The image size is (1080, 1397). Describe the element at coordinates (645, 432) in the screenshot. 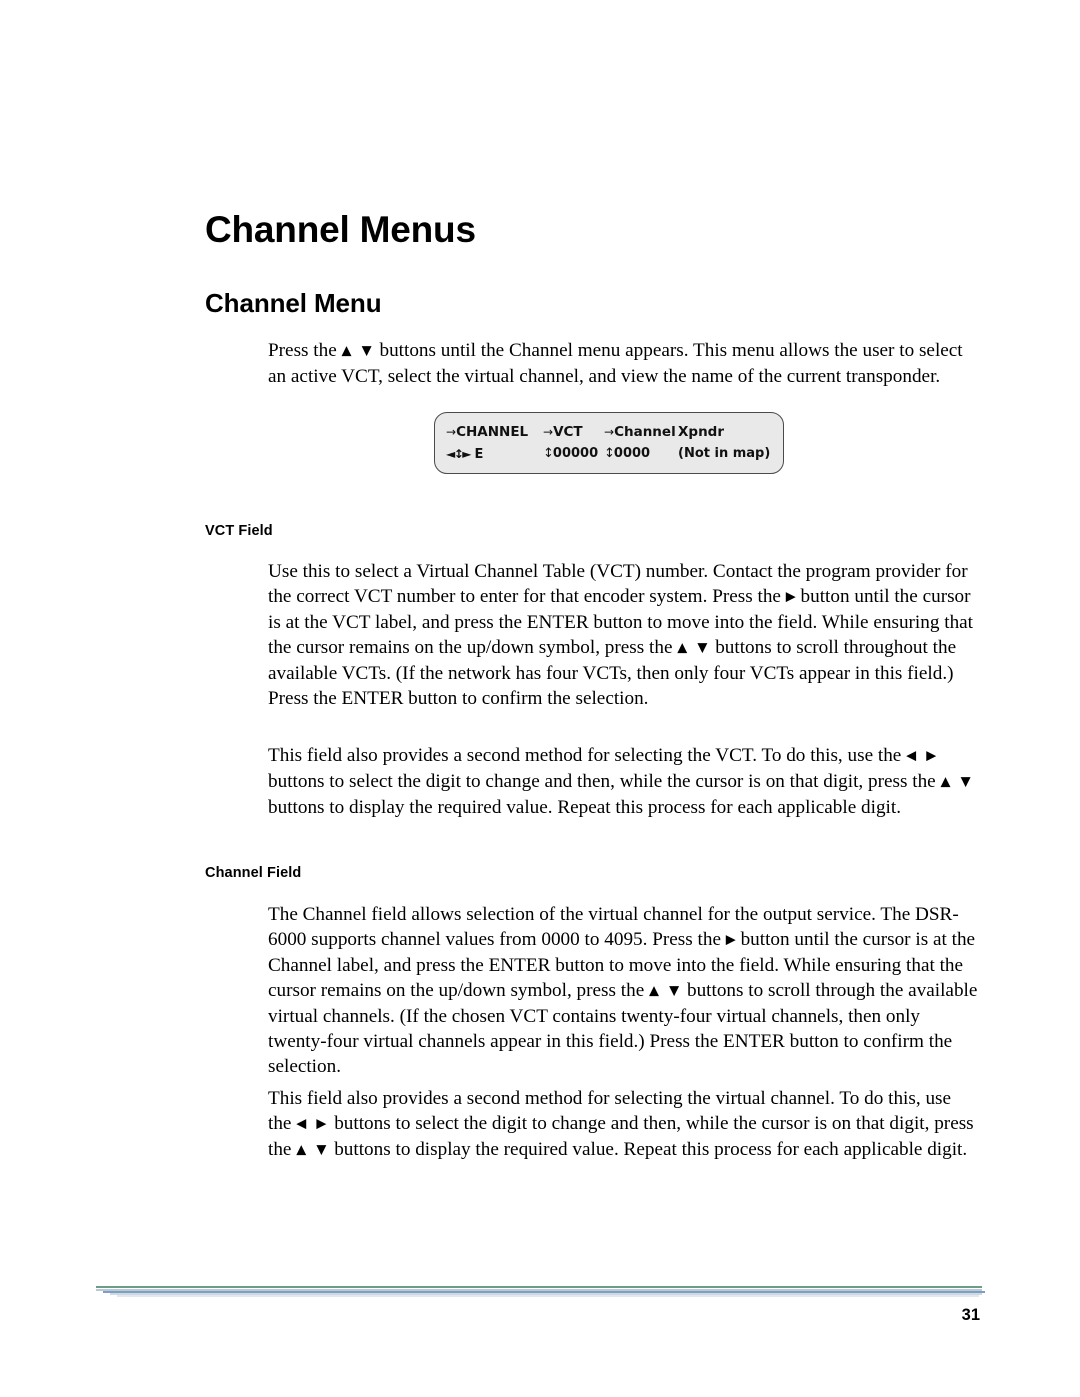

I see `lcd-label-channel-field-text: Channel` at that location.